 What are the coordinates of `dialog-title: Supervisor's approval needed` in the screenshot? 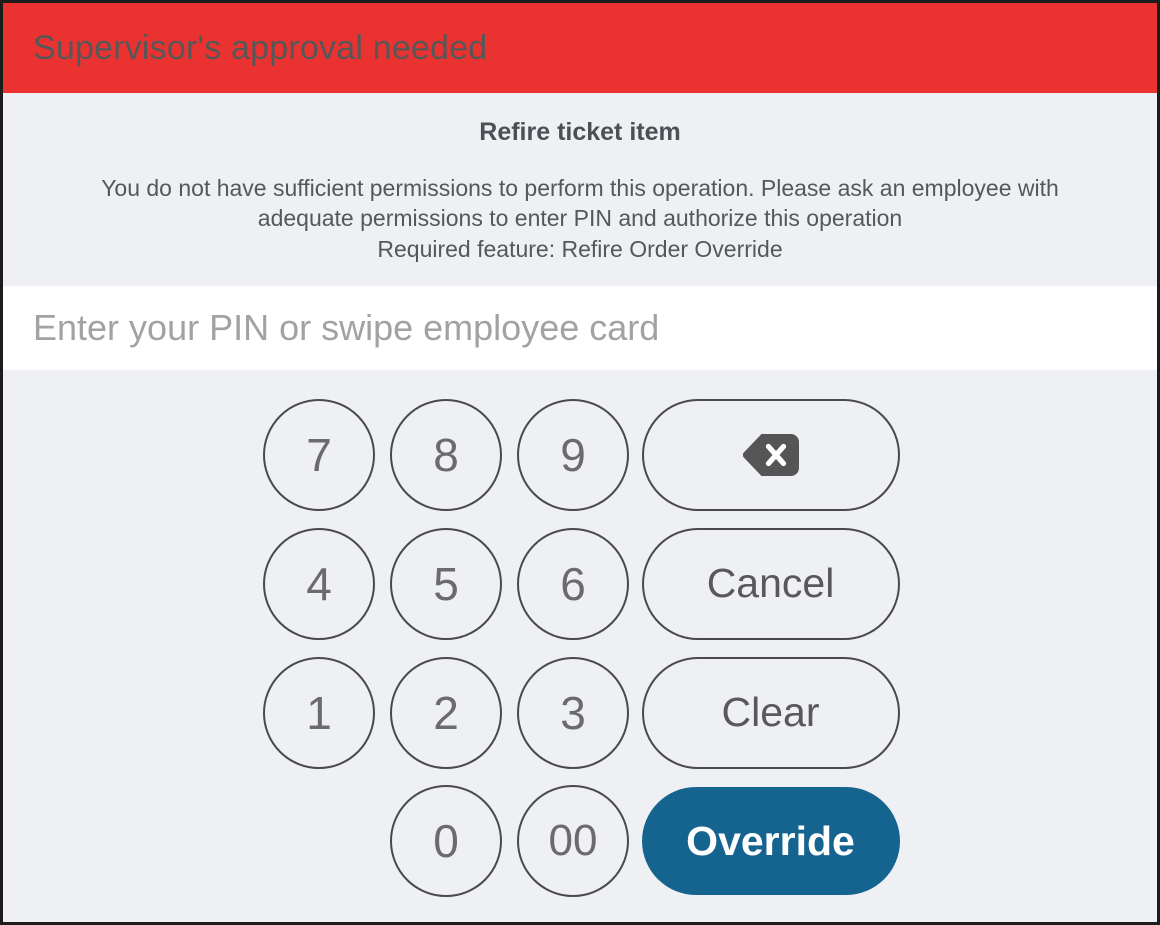 It's located at (260, 48).